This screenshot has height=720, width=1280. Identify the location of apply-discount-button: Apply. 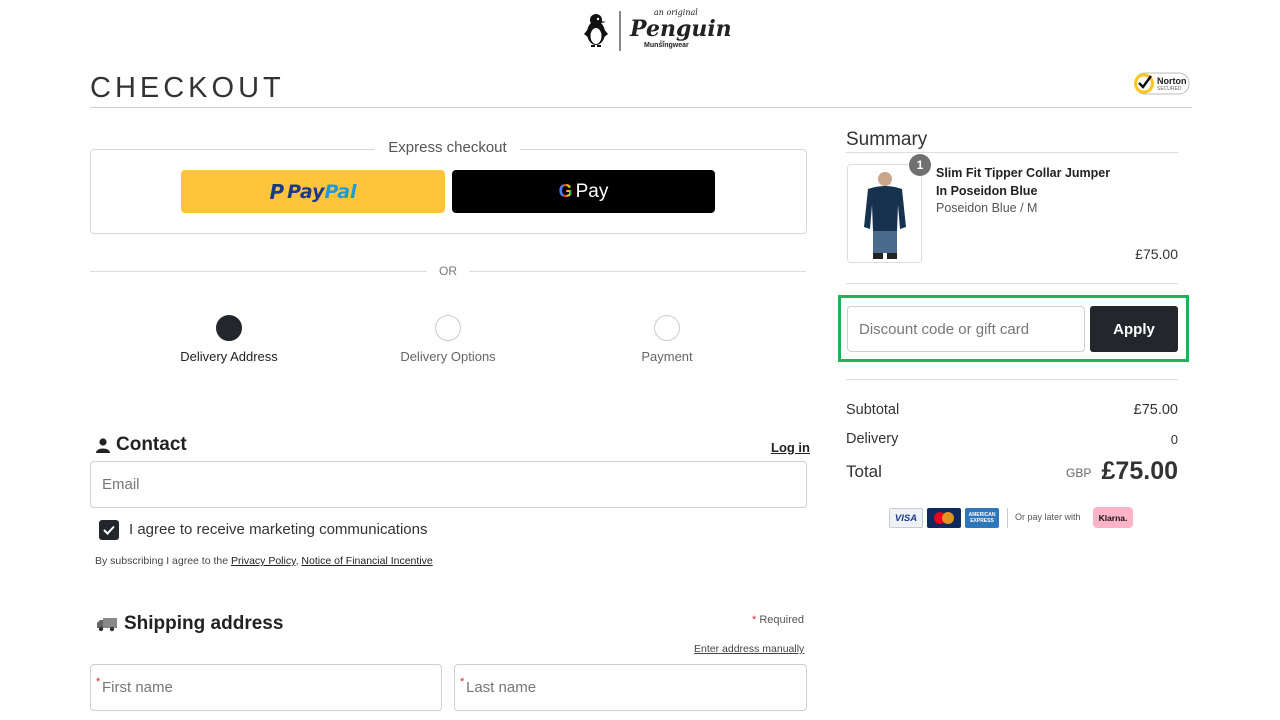
(1134, 329).